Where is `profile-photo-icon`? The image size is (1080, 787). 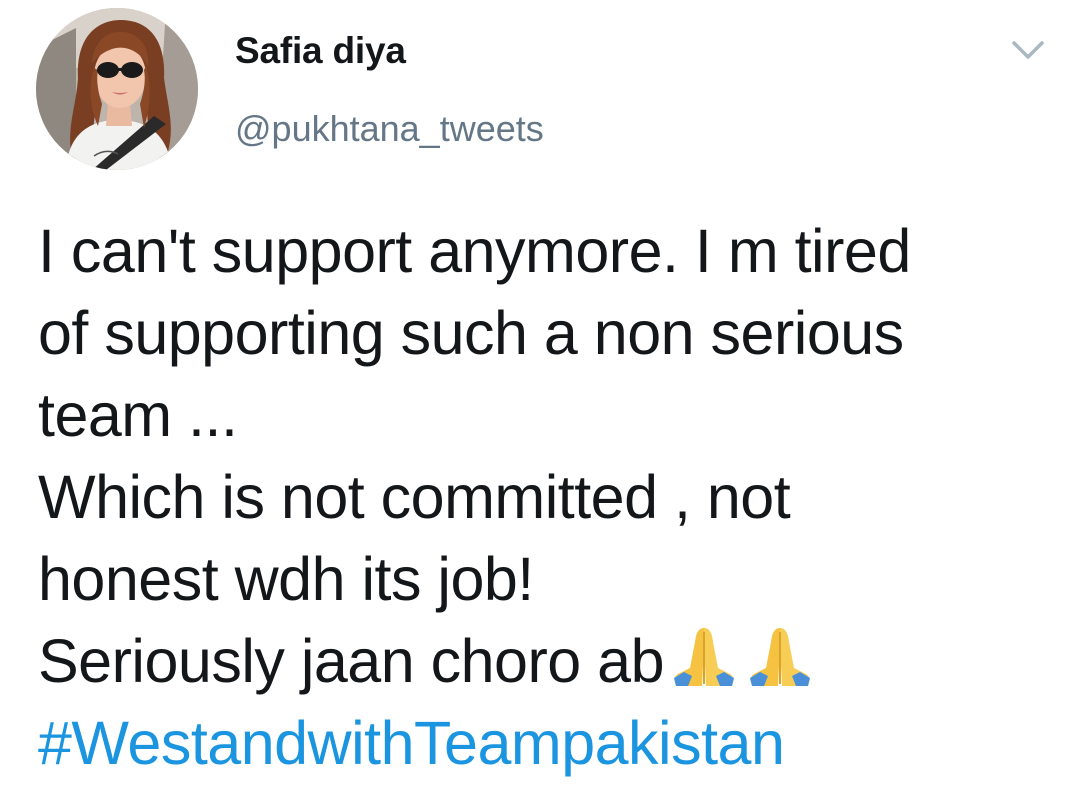
profile-photo-icon is located at coordinates (117, 89).